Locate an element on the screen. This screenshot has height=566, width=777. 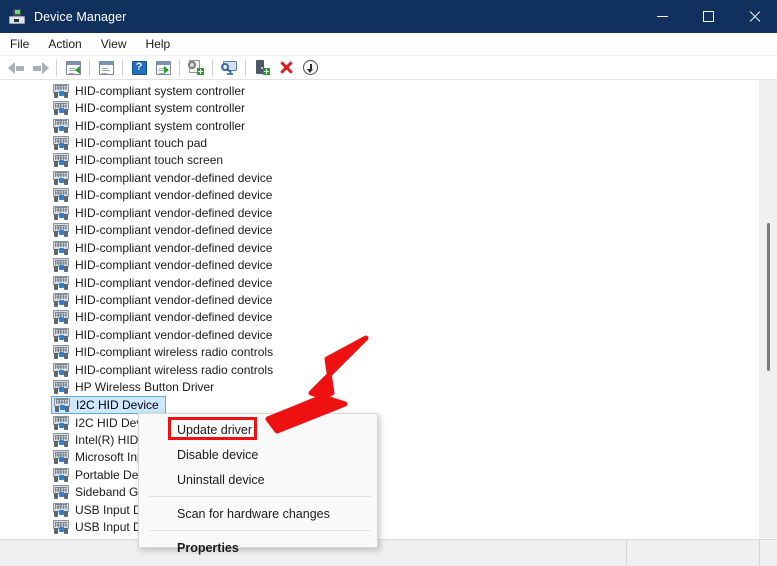
uninstall-device-icon is located at coordinates (286, 67).